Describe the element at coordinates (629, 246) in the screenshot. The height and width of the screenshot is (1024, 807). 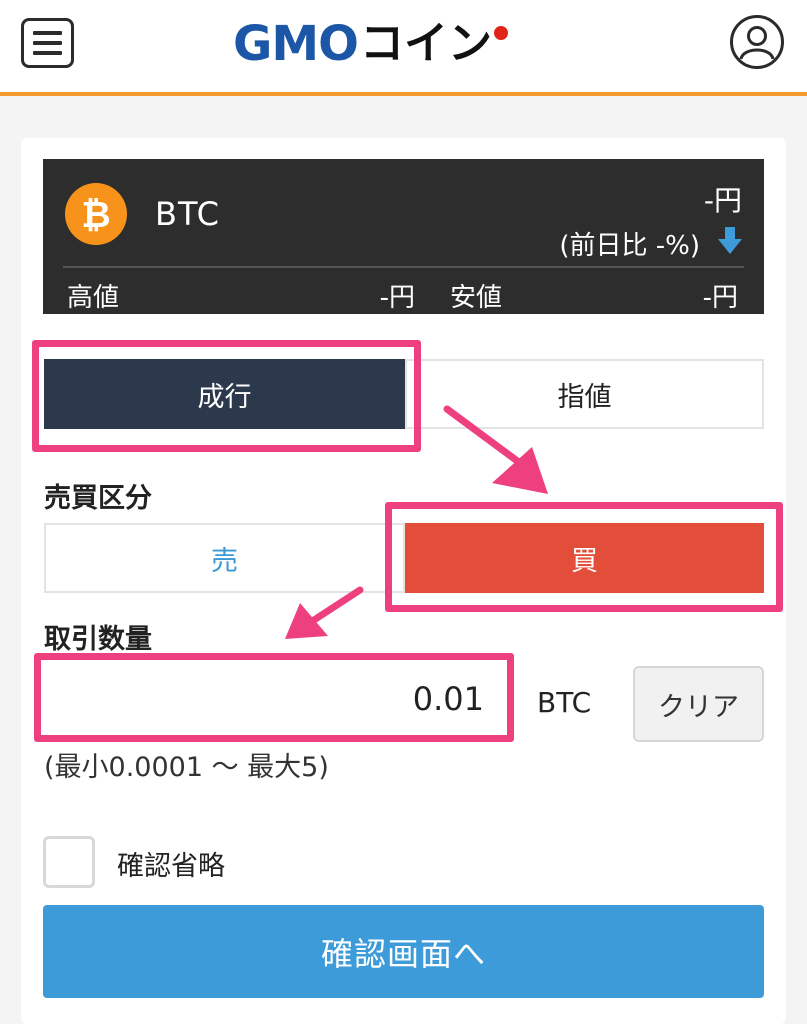
I see `ticker-change: (前日比 -%)` at that location.